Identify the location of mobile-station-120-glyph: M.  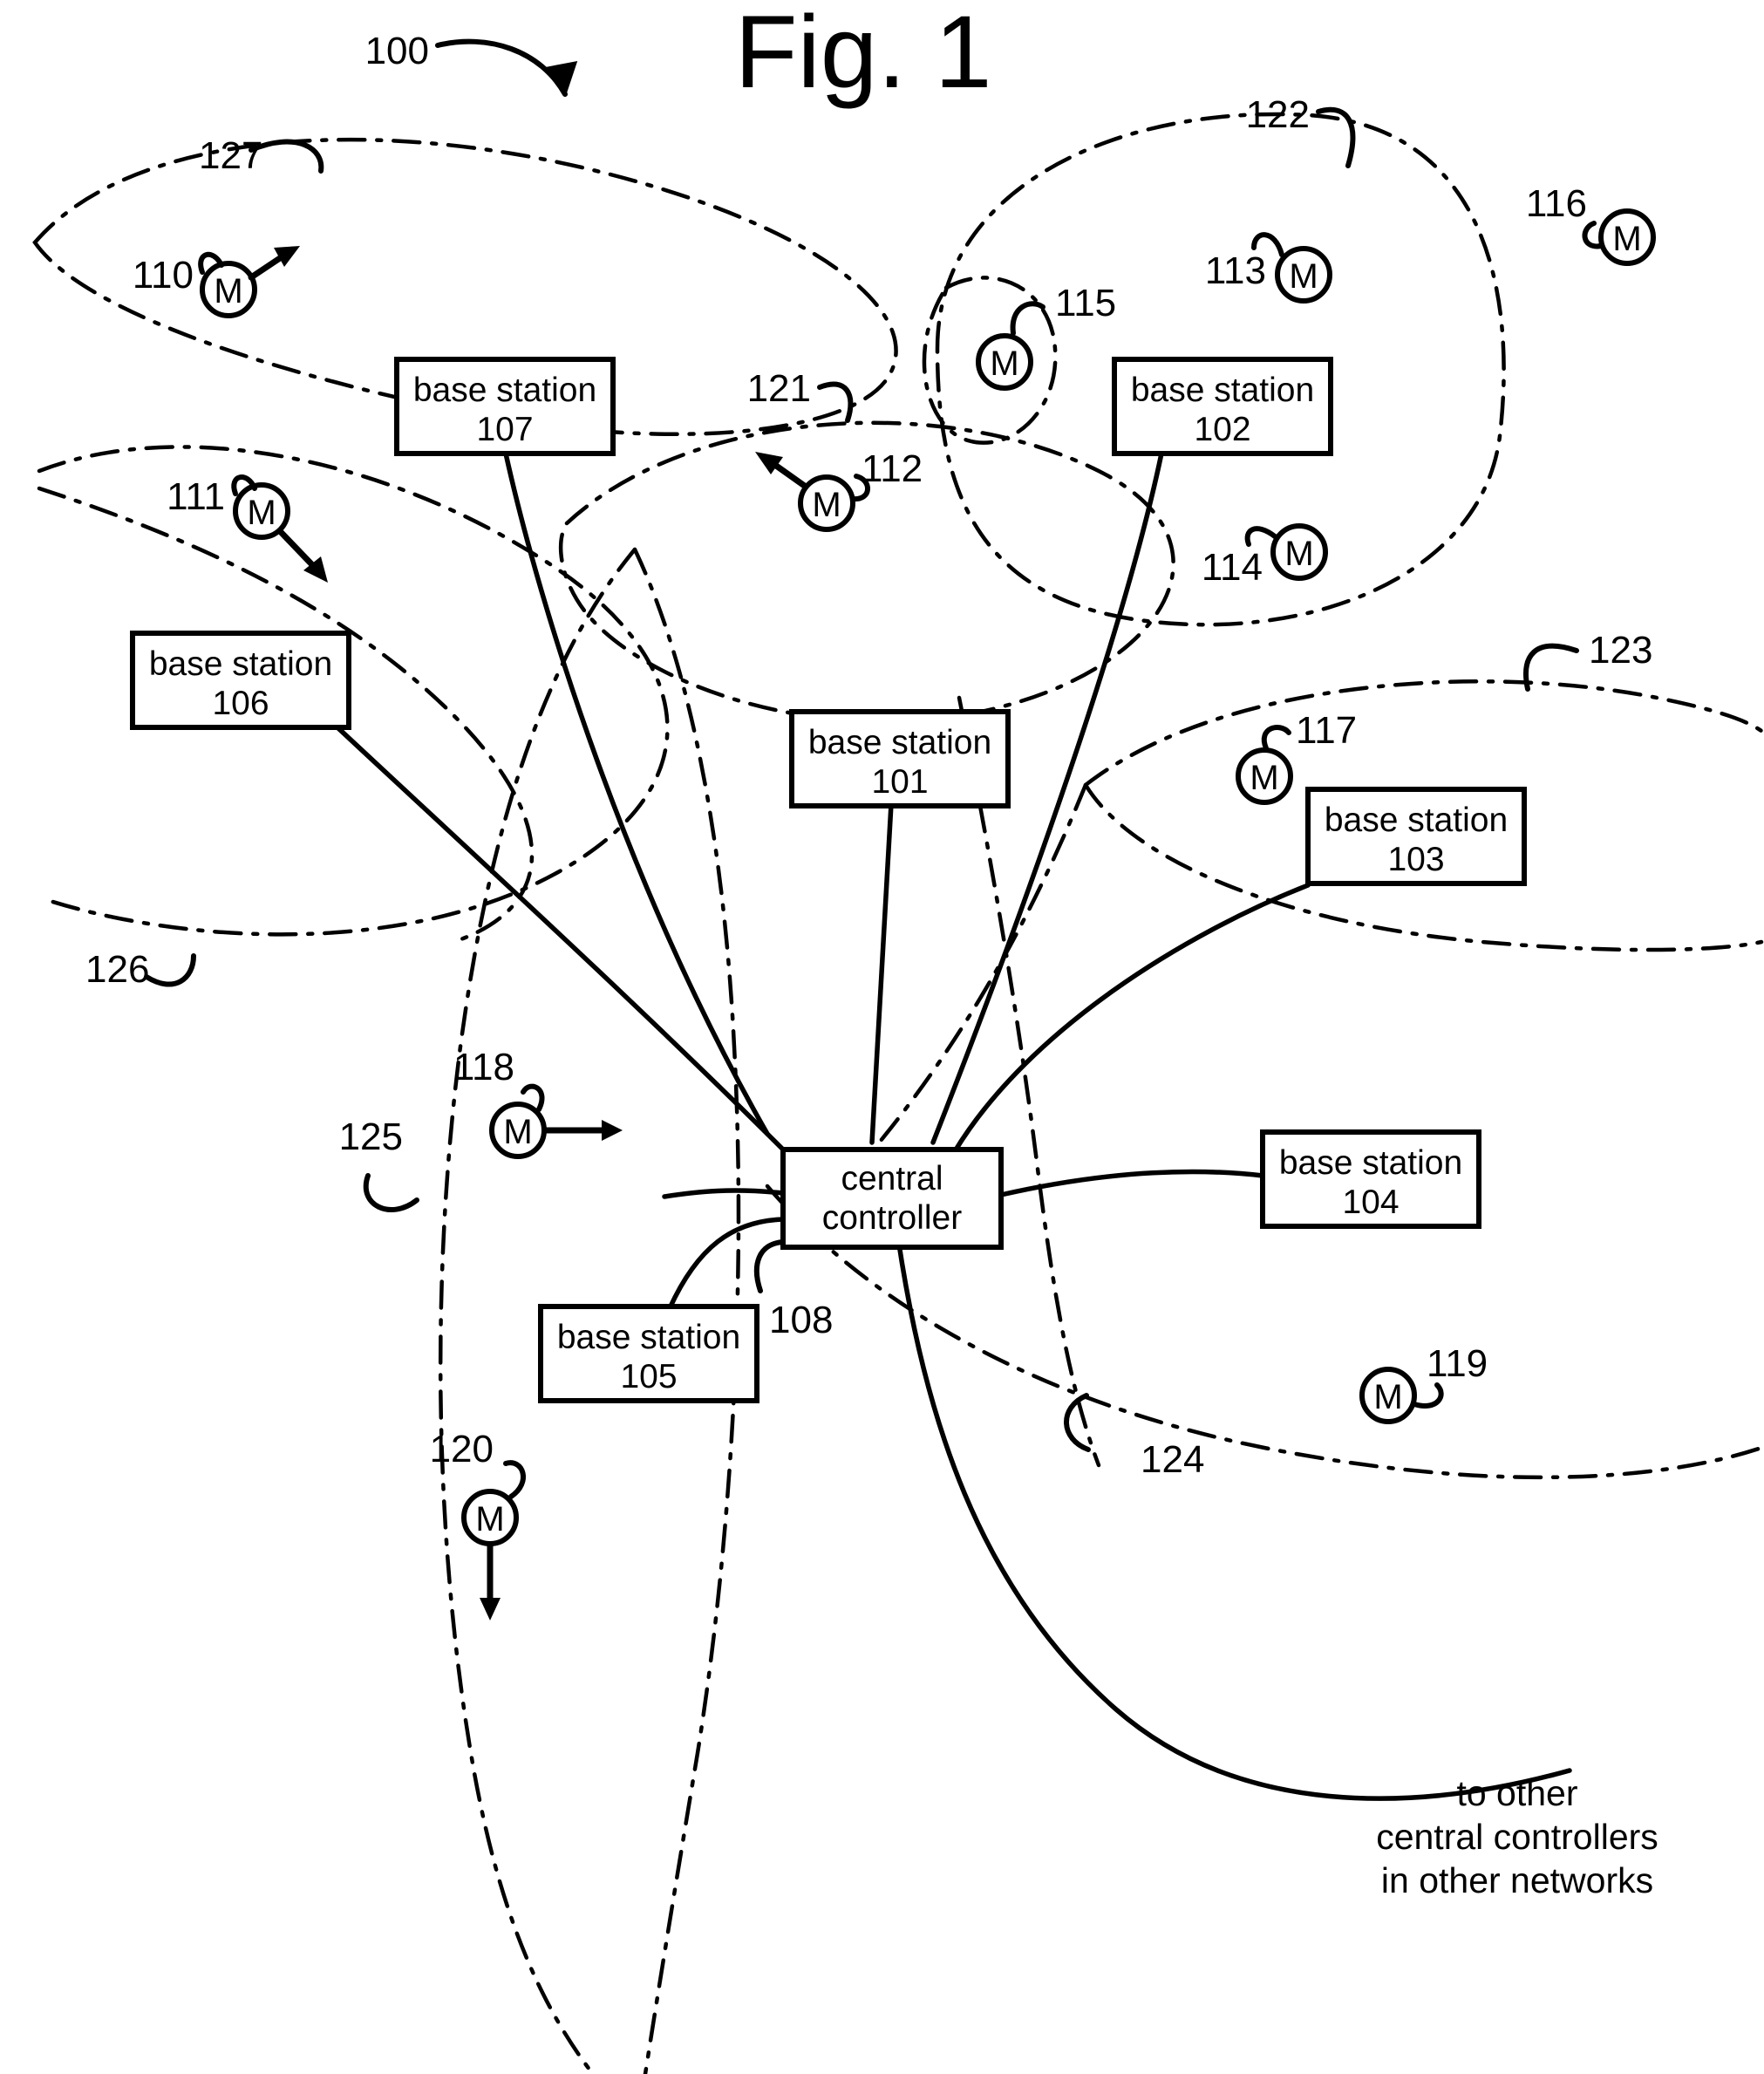
(489, 1519).